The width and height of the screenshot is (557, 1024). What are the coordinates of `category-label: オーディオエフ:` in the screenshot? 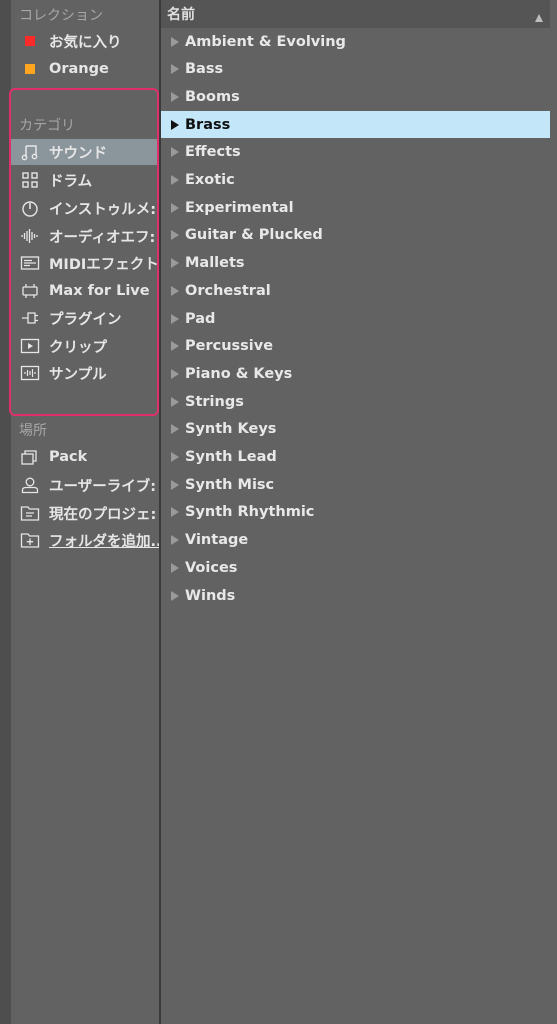 It's located at (102, 237).